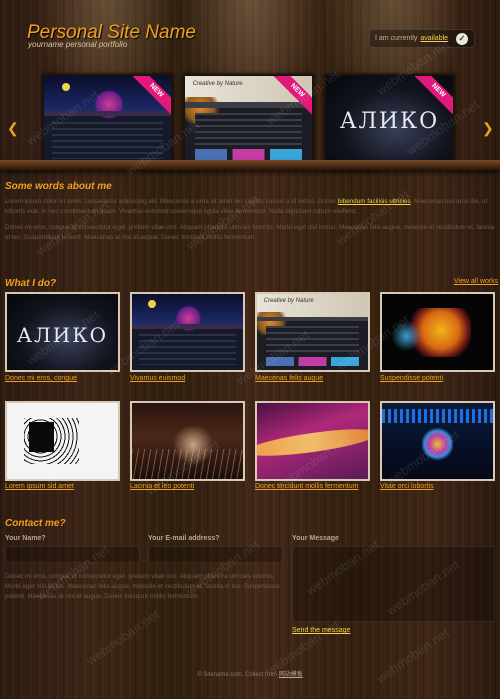 The image size is (500, 699). What do you see at coordinates (58, 186) in the screenshot?
I see `about-heading: Some words about me` at bounding box center [58, 186].